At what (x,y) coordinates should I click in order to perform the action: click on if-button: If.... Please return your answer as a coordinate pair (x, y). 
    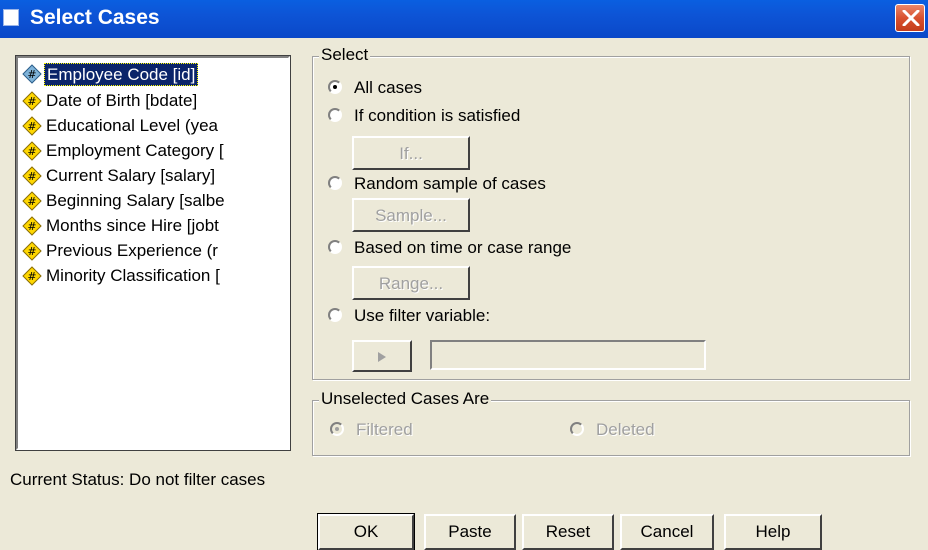
    Looking at the image, I should click on (411, 153).